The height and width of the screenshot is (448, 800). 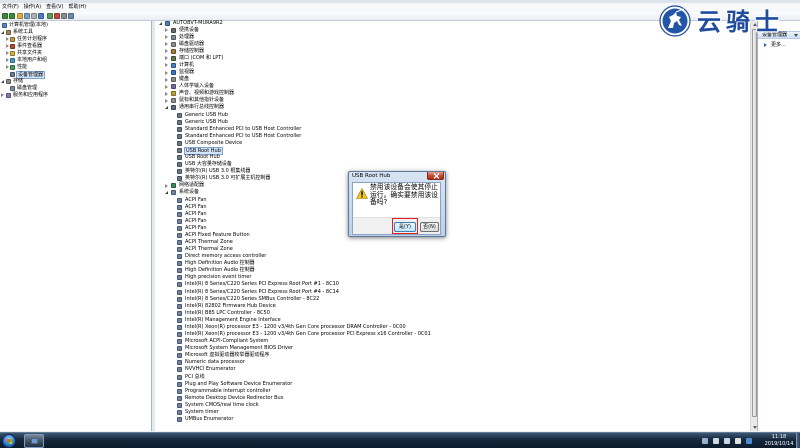 What do you see at coordinates (452, 405) in the screenshot?
I see `device-tree-item: System CMOS/real time clock` at bounding box center [452, 405].